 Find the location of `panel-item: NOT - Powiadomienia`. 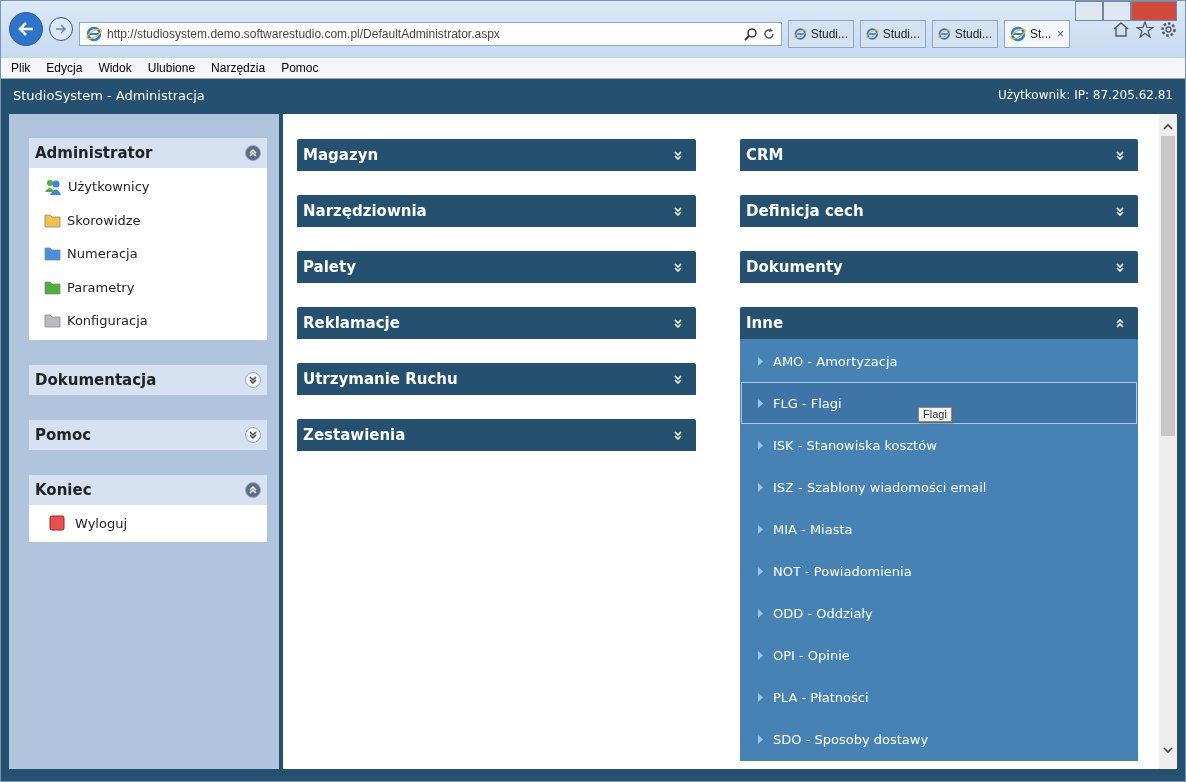

panel-item: NOT - Powiadomienia is located at coordinates (939, 571).